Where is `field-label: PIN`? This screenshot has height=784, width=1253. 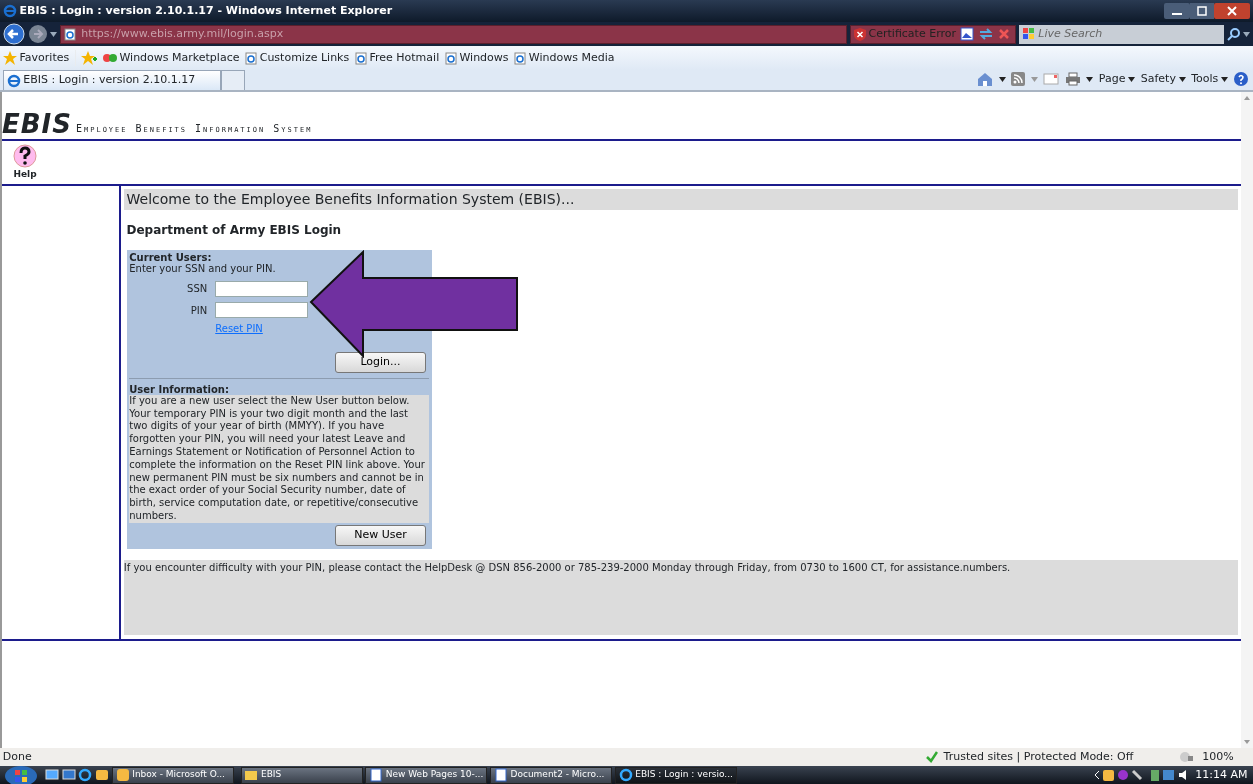
field-label: PIN is located at coordinates (198, 310).